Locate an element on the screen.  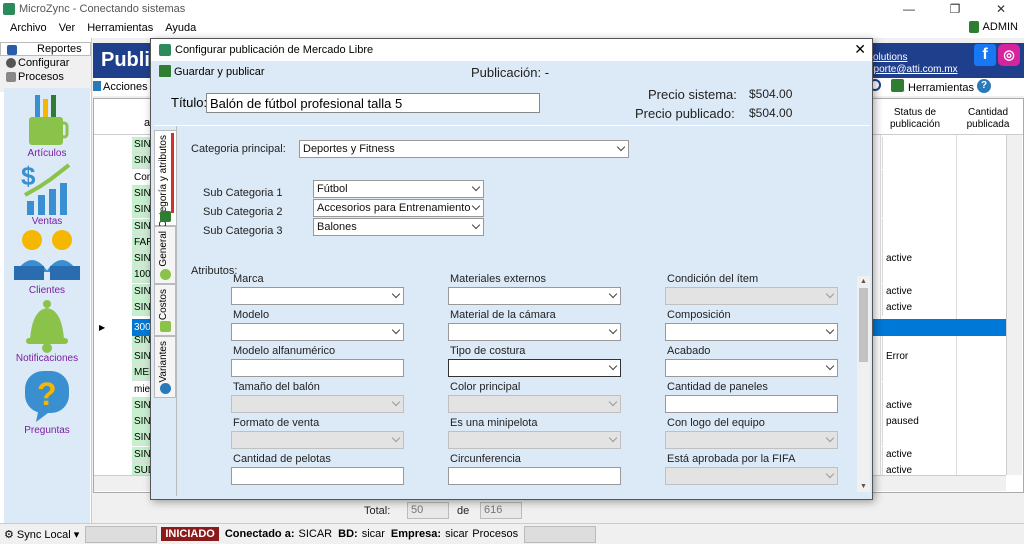
tab-costos: Costos is located at coordinates (165, 310).